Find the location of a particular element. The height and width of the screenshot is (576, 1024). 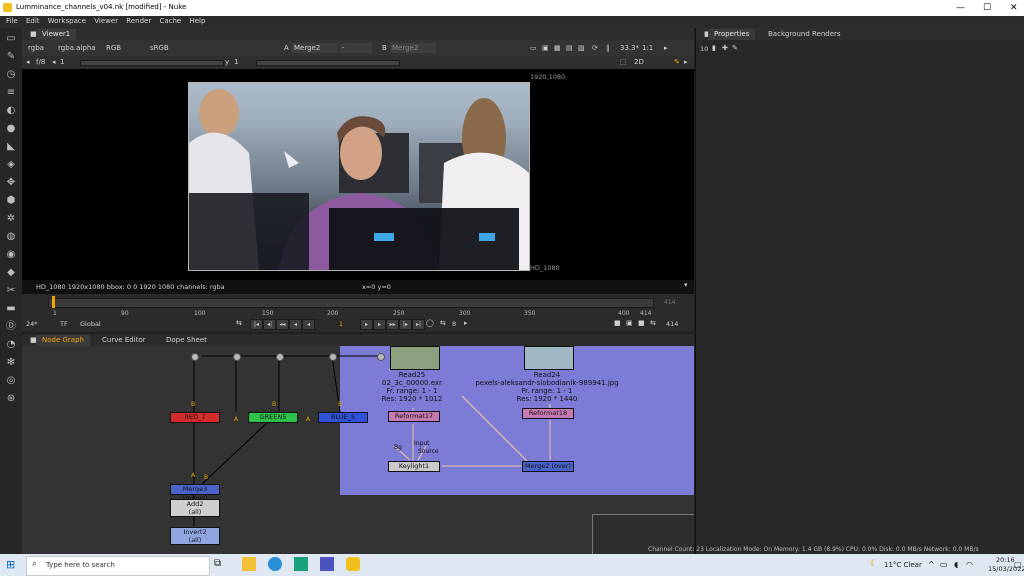

menu-workspace: Workspace is located at coordinates (67, 21).